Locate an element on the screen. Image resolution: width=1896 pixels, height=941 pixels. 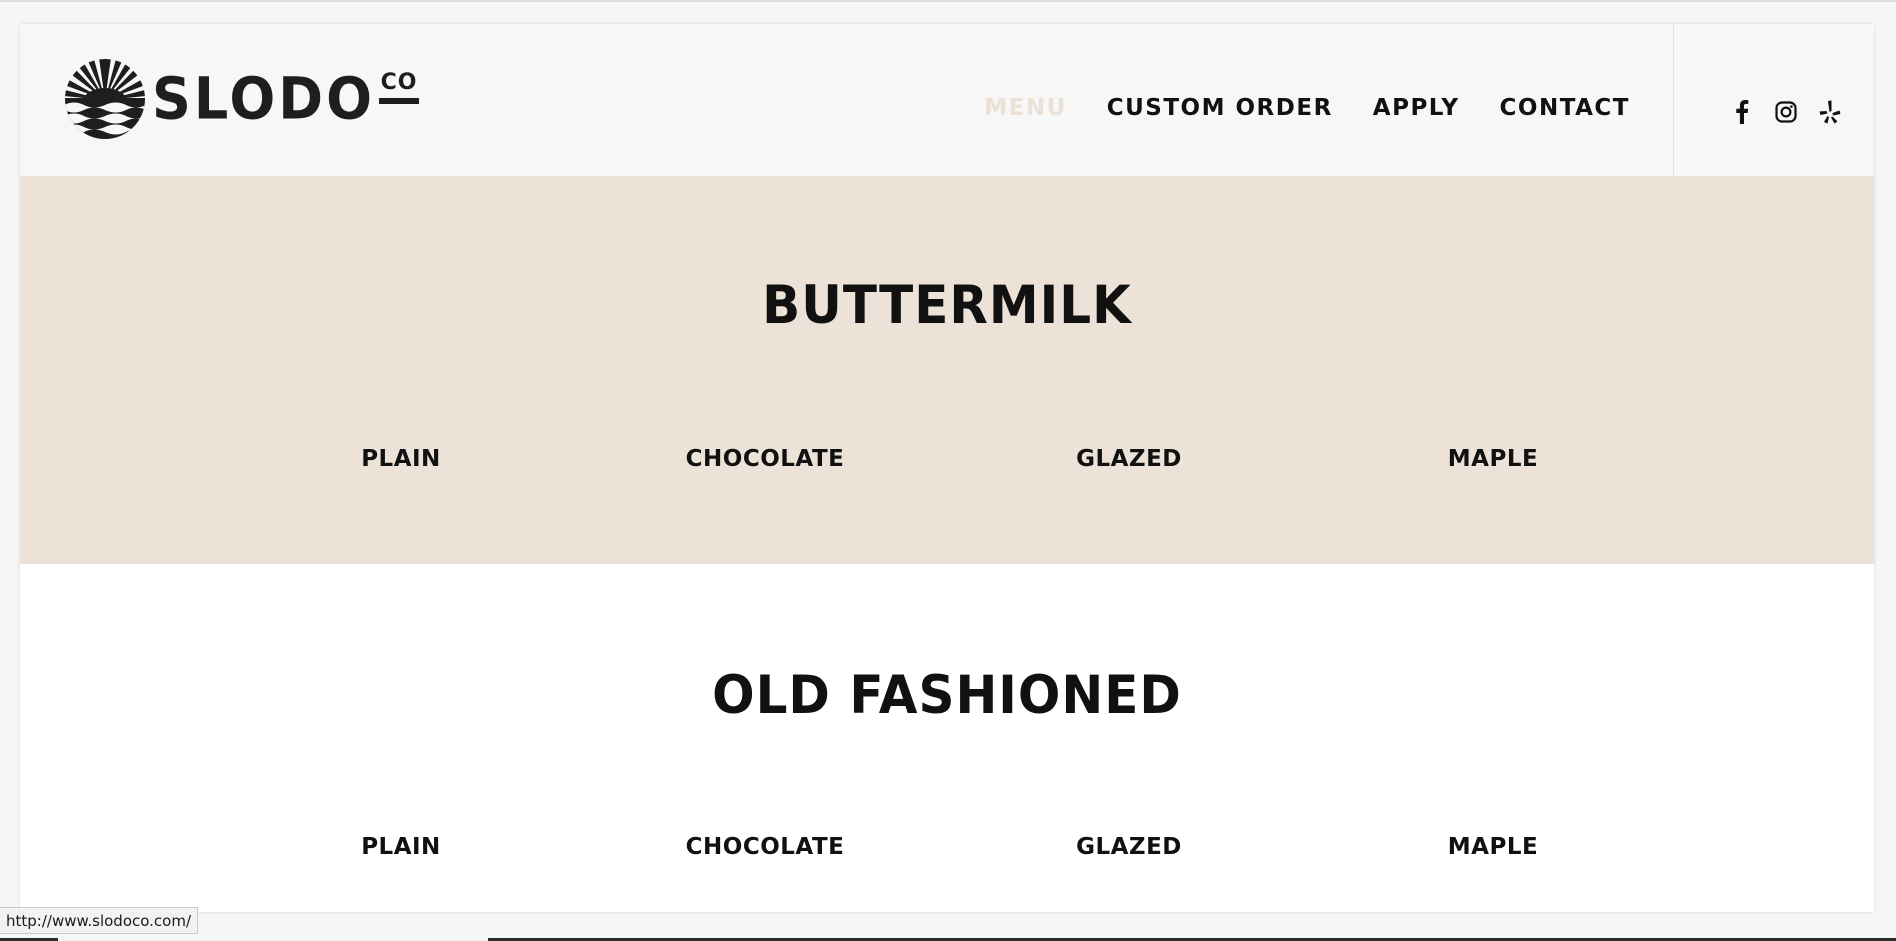
nav-apply: APPLY is located at coordinates (1416, 108).